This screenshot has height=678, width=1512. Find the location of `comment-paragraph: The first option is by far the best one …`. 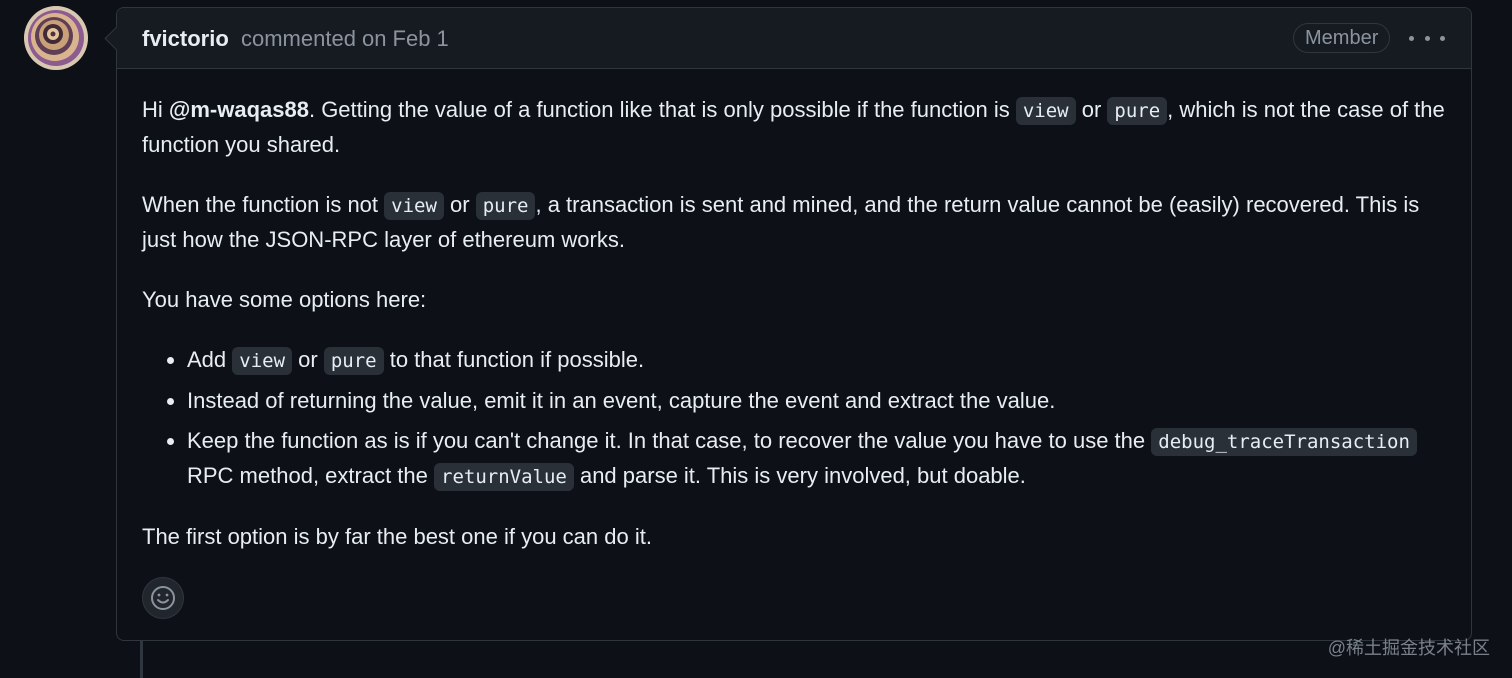

comment-paragraph: The first option is by far the best one … is located at coordinates (397, 536).